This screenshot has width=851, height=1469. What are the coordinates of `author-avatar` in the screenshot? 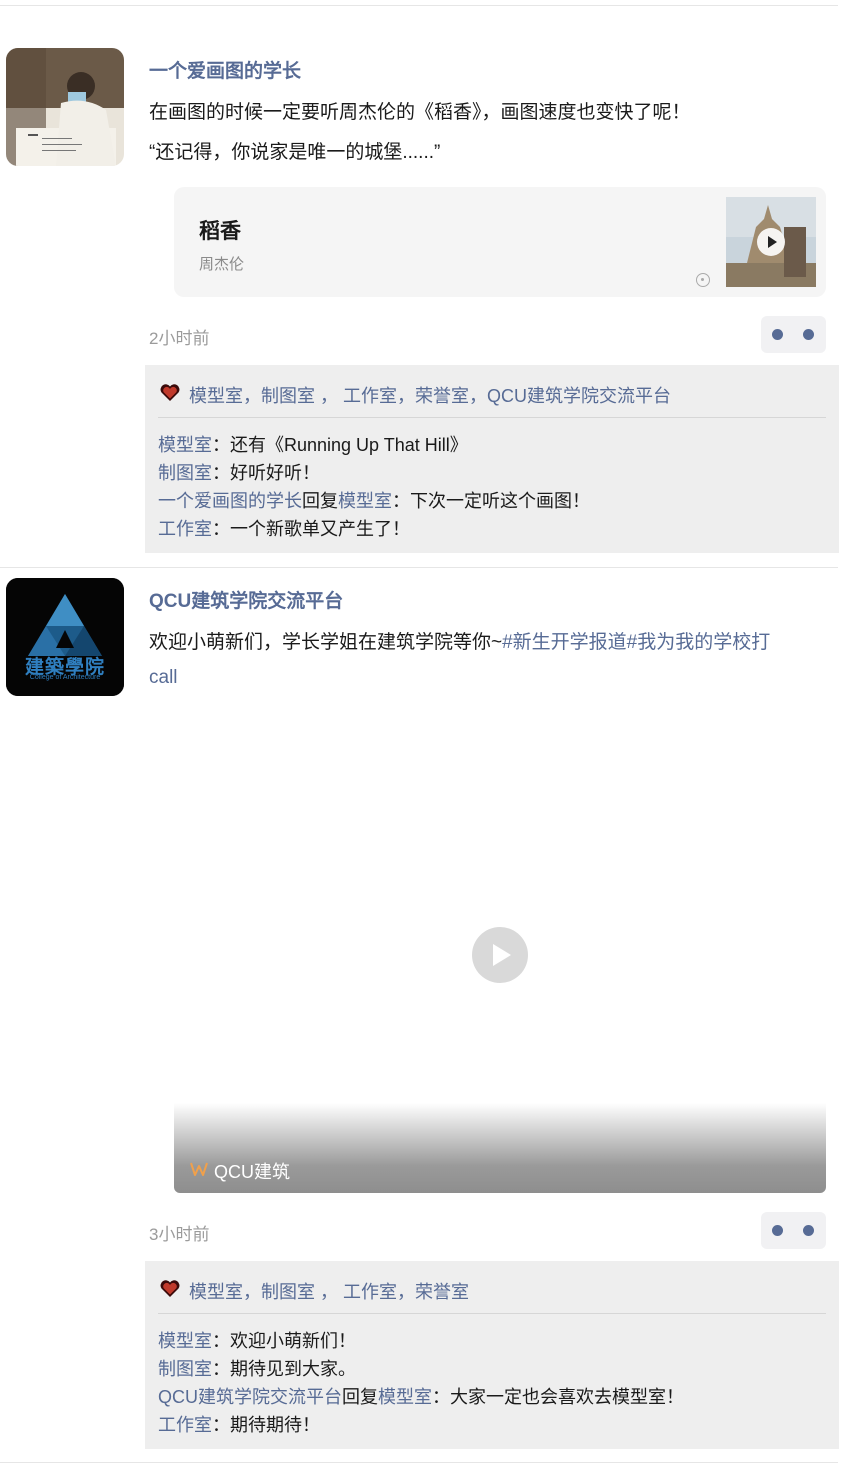 It's located at (65, 107).